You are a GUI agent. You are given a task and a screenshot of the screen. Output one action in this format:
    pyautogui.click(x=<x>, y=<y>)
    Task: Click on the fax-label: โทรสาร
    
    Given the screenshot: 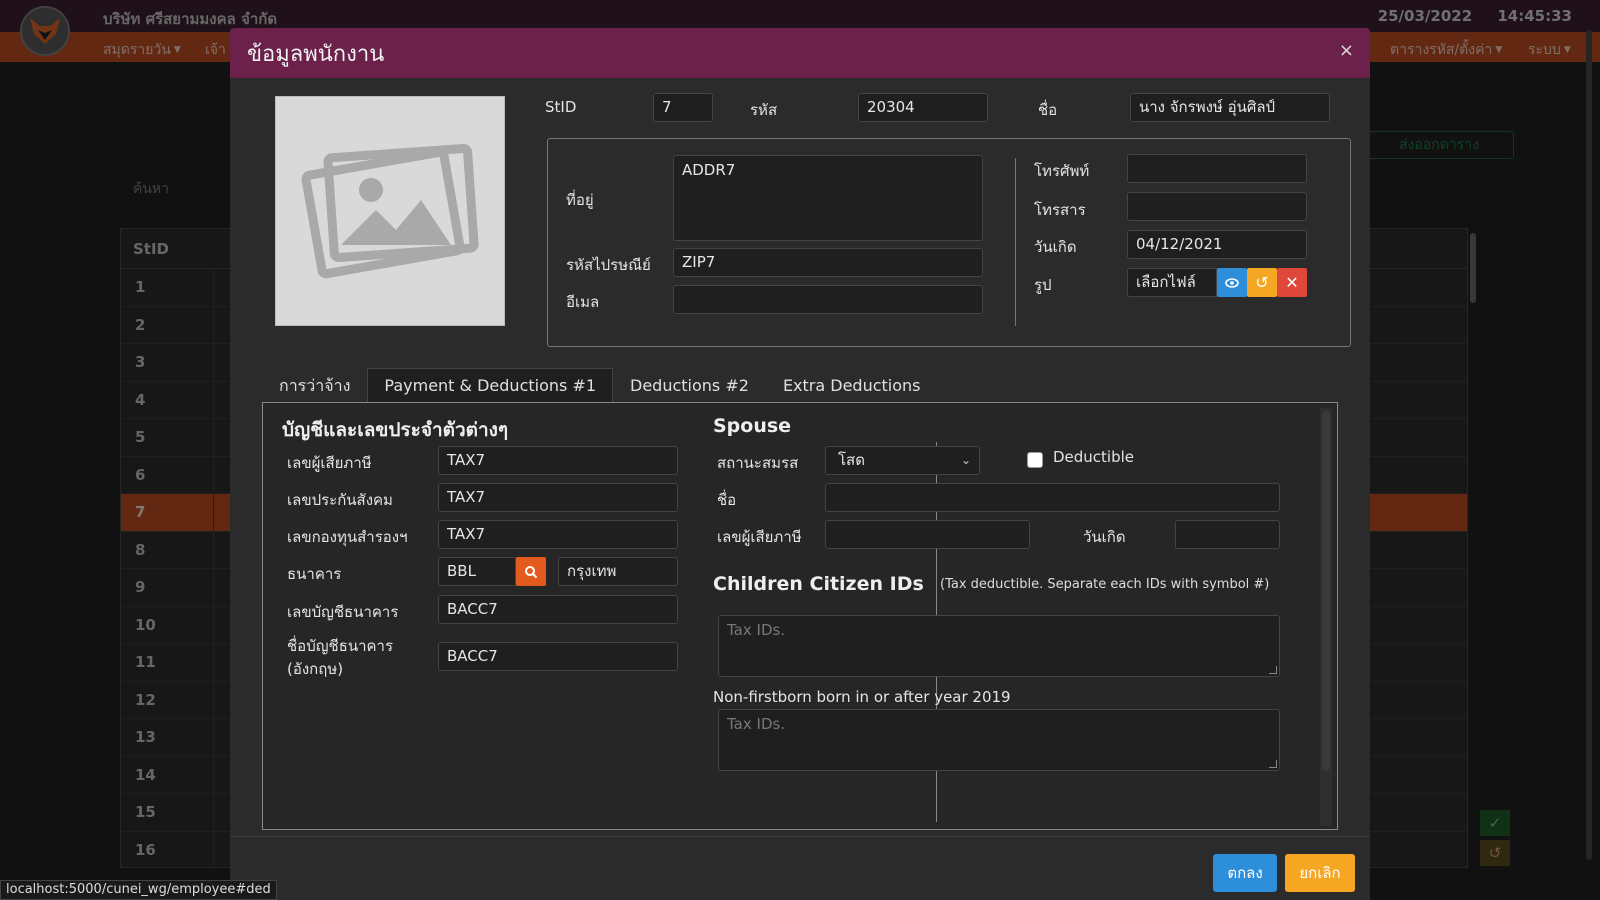 What is the action you would take?
    pyautogui.click(x=1060, y=210)
    